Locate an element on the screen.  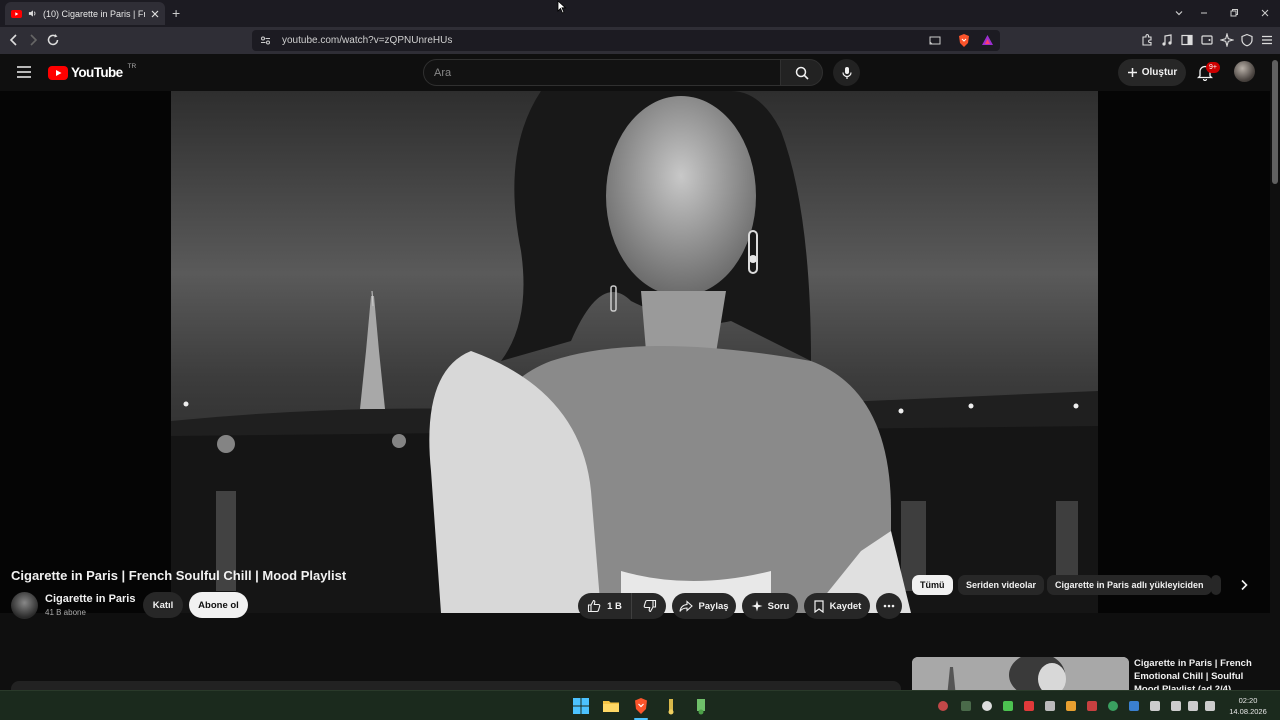
description-box is located at coordinates (456, 685).